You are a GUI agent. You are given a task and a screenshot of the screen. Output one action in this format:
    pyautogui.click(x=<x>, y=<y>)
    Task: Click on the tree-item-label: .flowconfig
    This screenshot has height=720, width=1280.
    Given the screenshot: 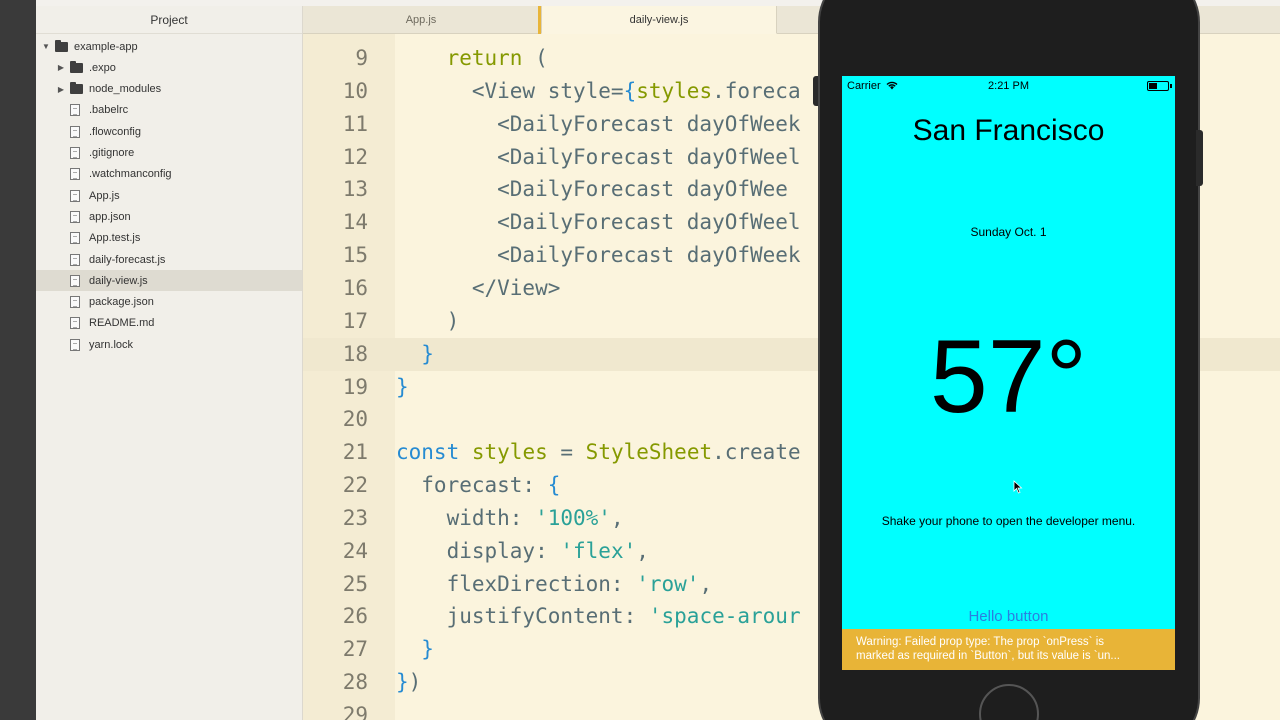 What is the action you would take?
    pyautogui.click(x=115, y=131)
    